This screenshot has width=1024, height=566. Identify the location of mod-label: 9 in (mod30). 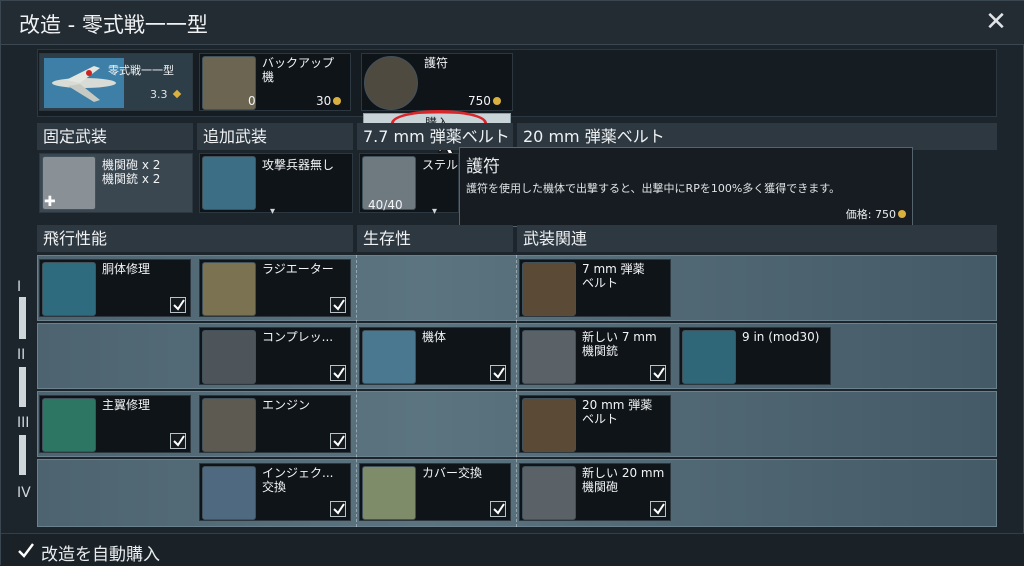
(781, 337).